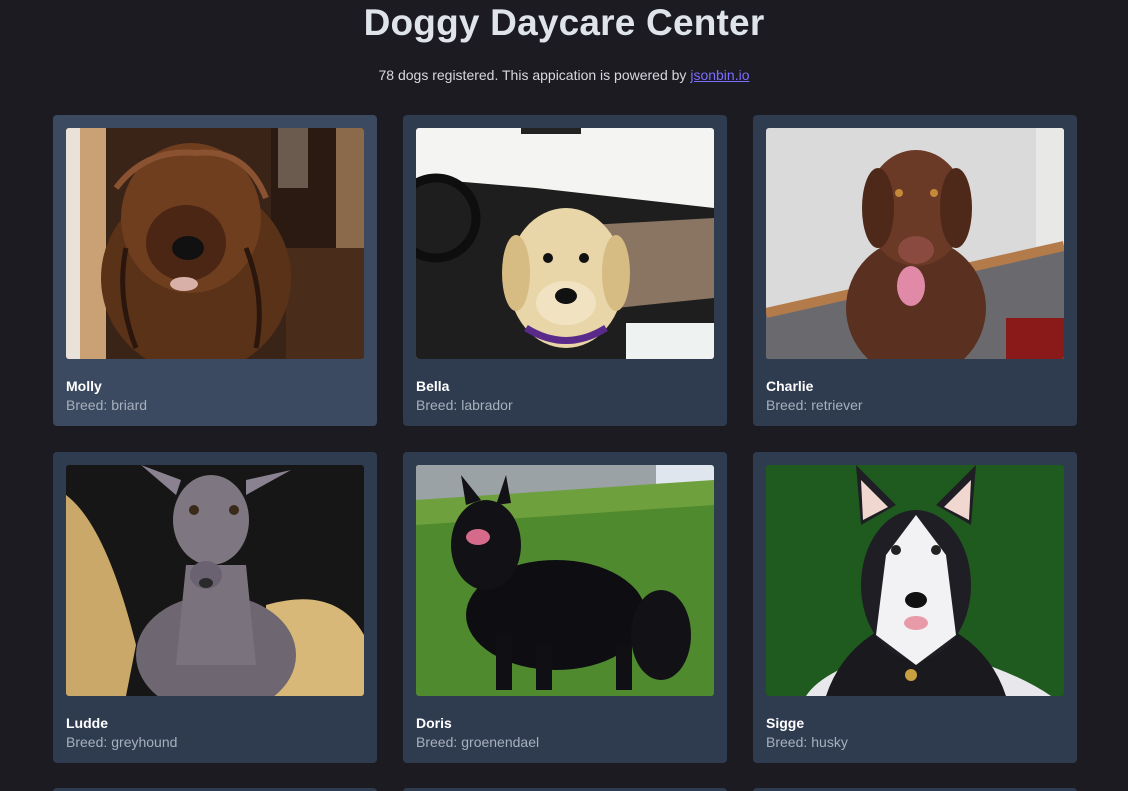 Image resolution: width=1128 pixels, height=791 pixels. I want to click on breed-value: retriever, so click(837, 405).